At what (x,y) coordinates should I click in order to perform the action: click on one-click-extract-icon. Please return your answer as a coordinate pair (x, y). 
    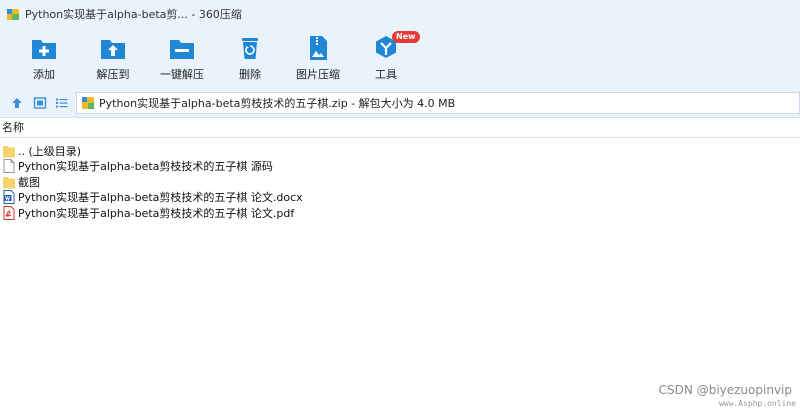
    Looking at the image, I should click on (182, 49).